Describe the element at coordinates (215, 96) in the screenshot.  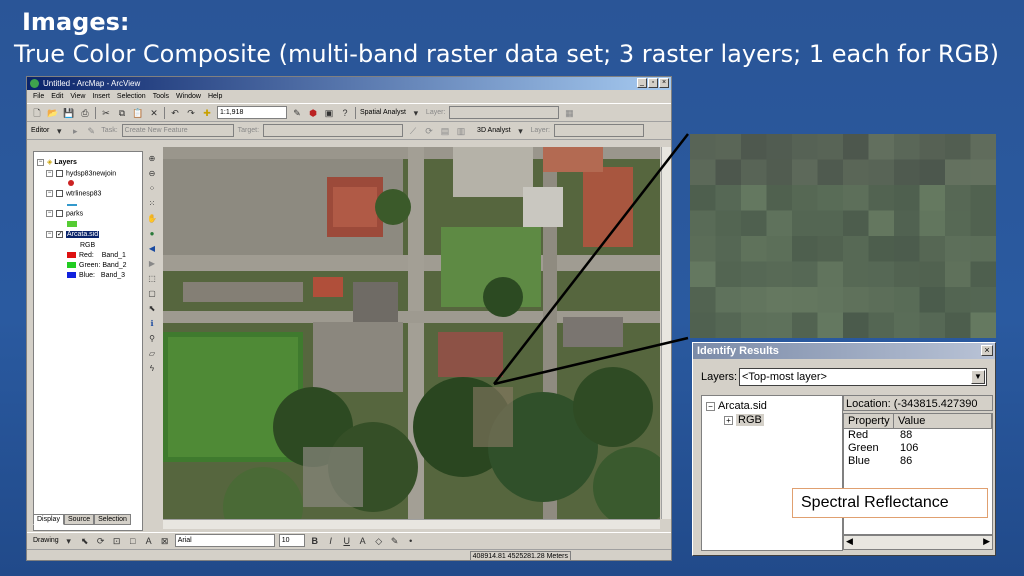
I see `menu-help: Help` at that location.